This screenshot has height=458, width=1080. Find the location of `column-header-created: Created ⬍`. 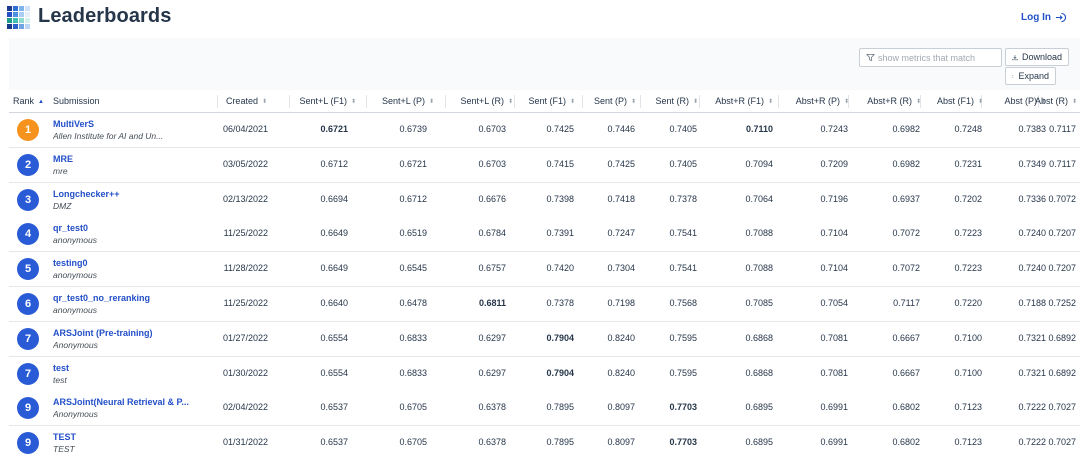

column-header-created: Created ⬍ is located at coordinates (246, 101).